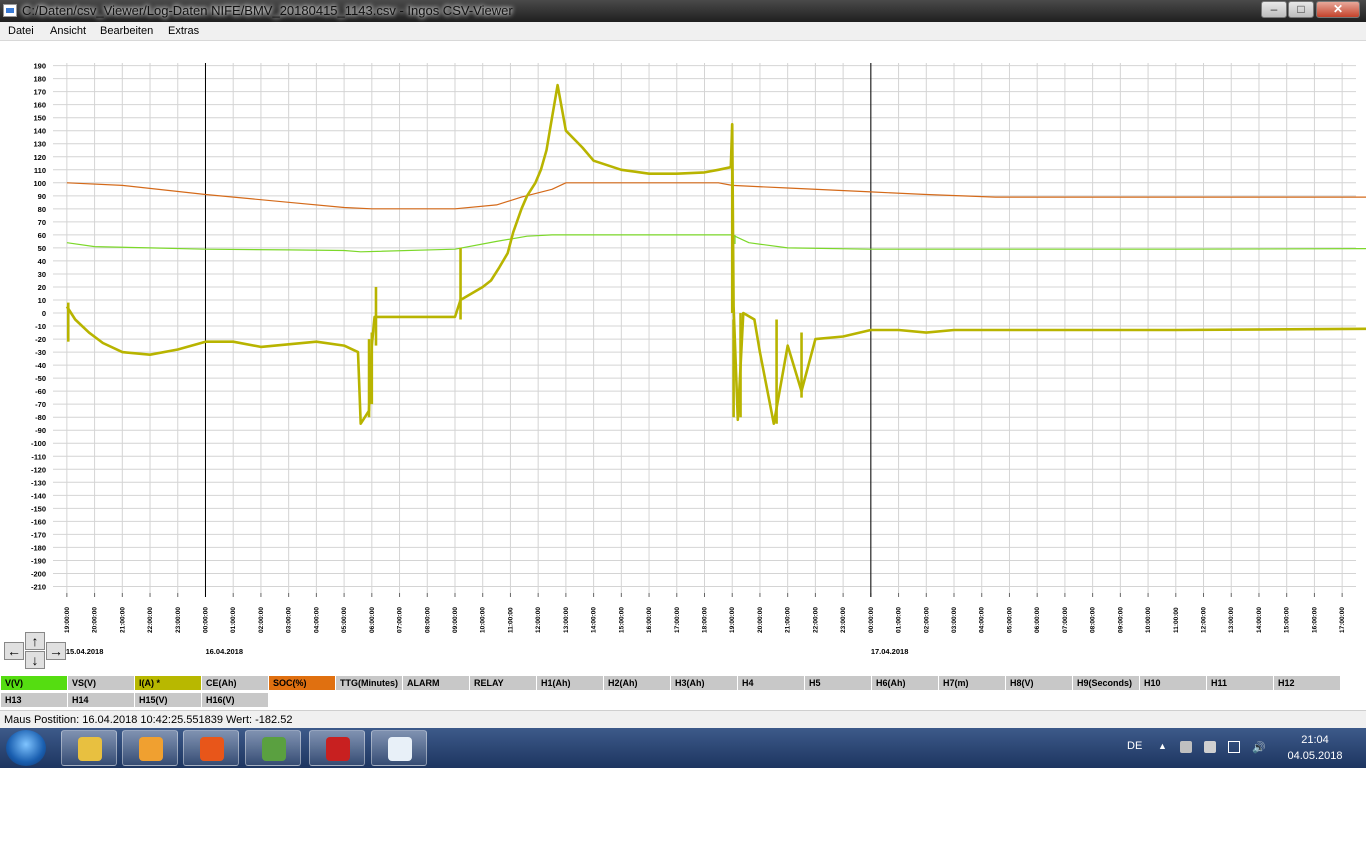 This screenshot has width=1366, height=845. What do you see at coordinates (503, 683) in the screenshot?
I see `legend-item: RELAY` at bounding box center [503, 683].